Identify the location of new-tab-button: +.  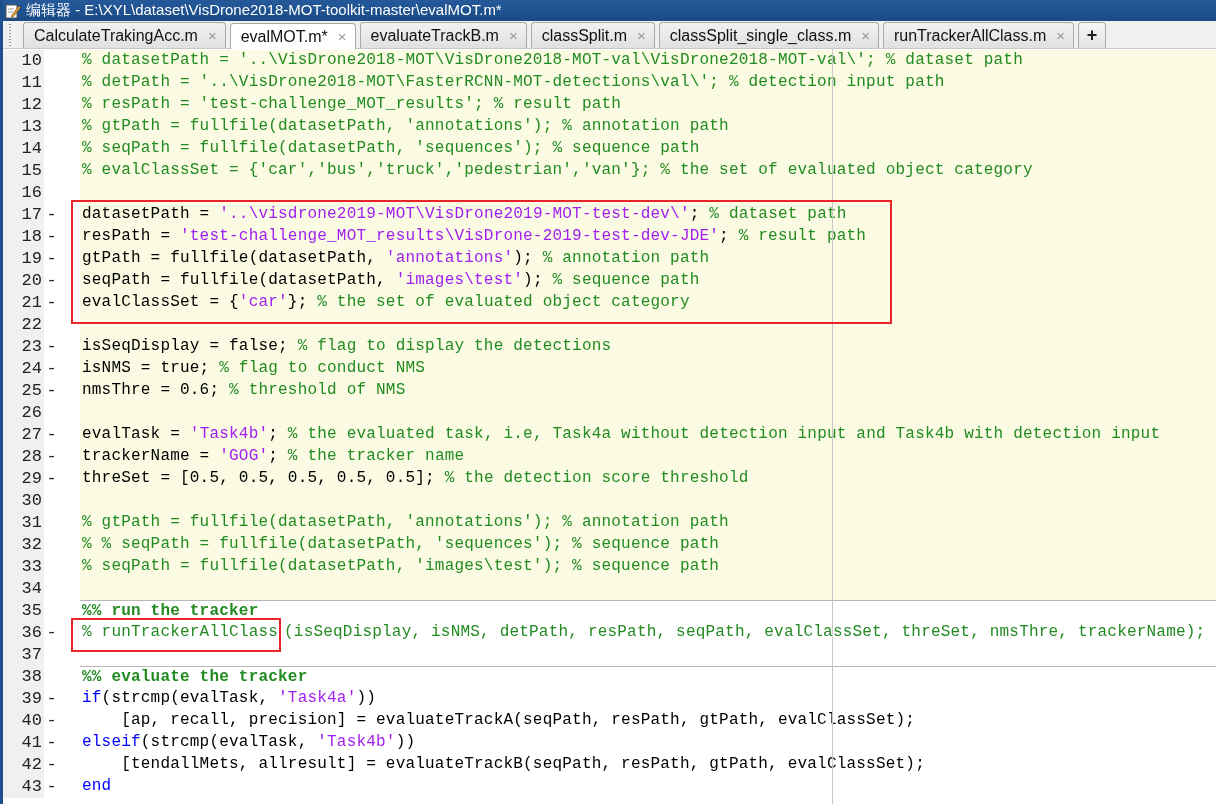
(1092, 35).